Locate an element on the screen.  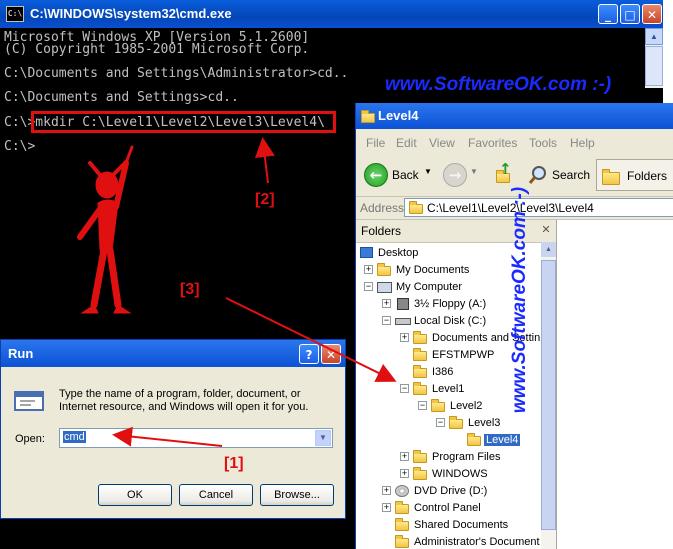
cancel-button: Cancel is located at coordinates (216, 495).